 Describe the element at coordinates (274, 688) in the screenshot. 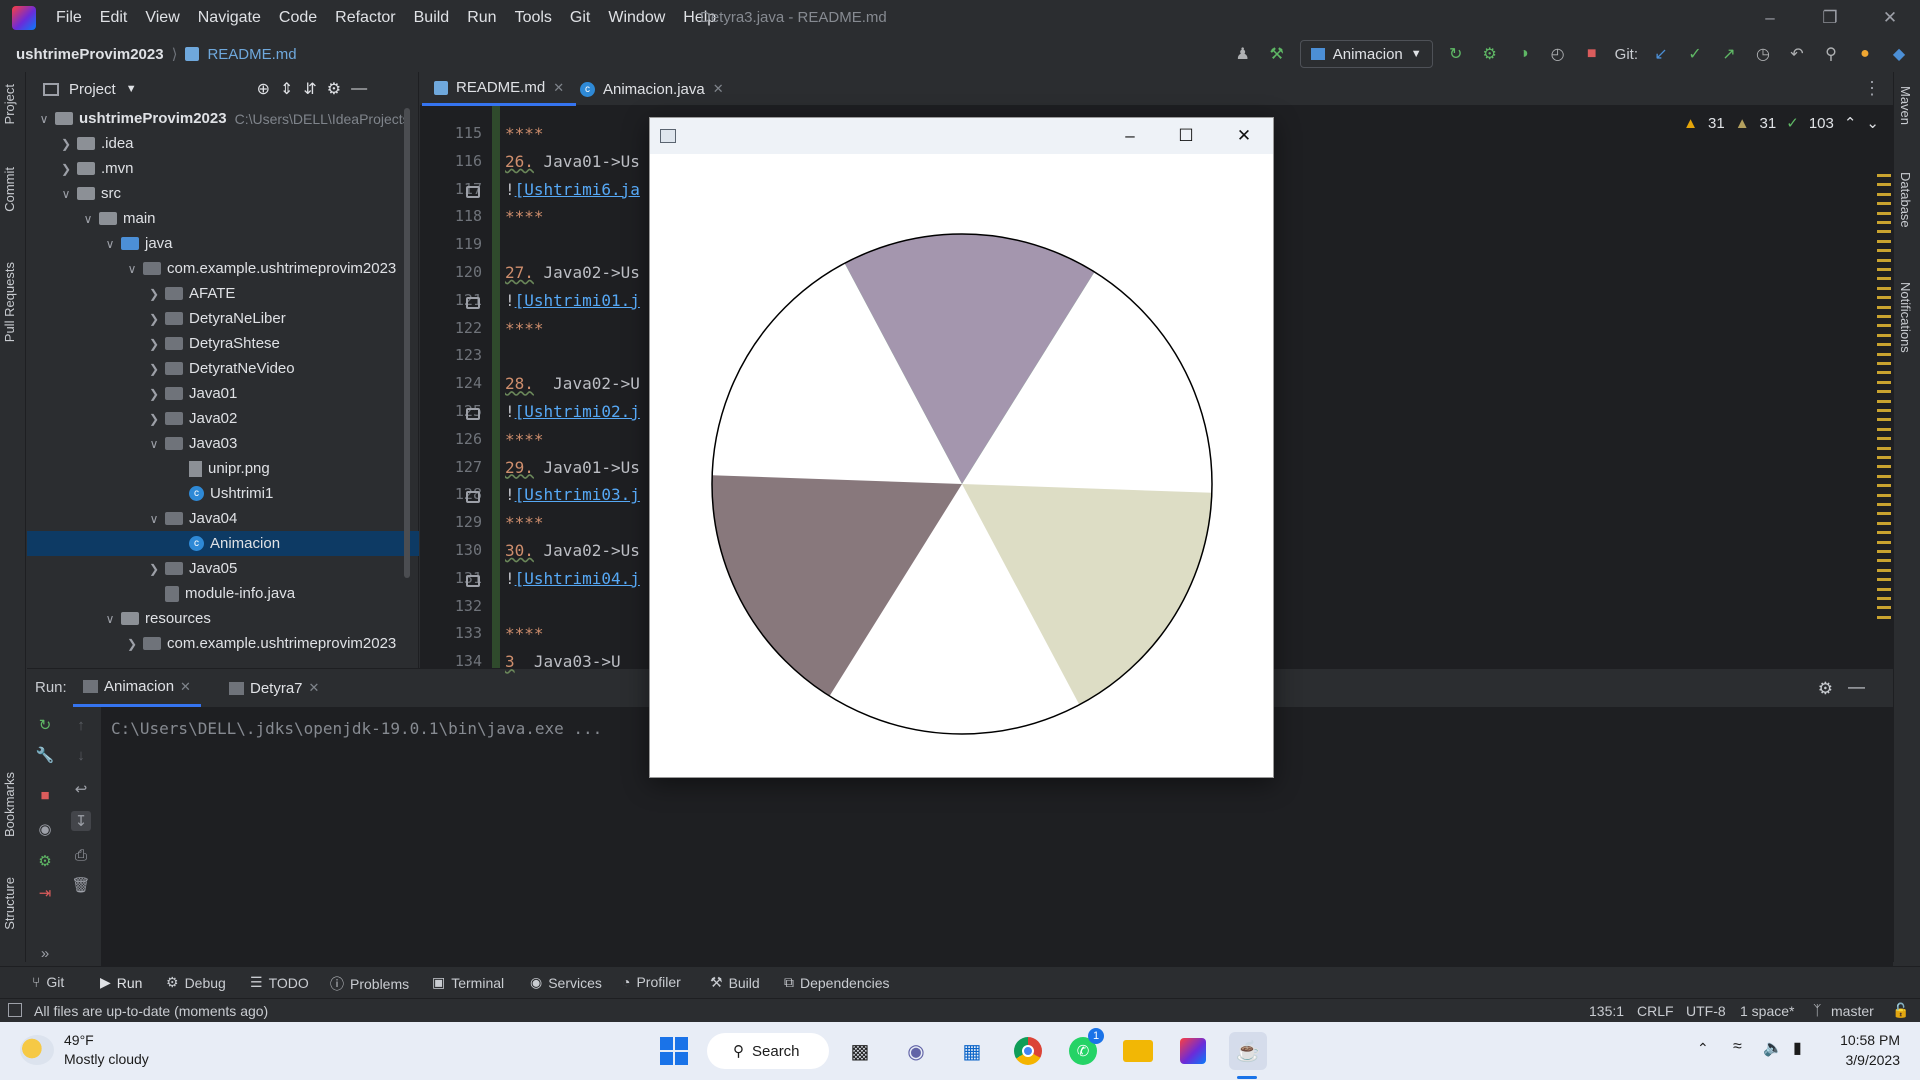

I see `run-tab-detyra7: Detyra7 ✕` at that location.